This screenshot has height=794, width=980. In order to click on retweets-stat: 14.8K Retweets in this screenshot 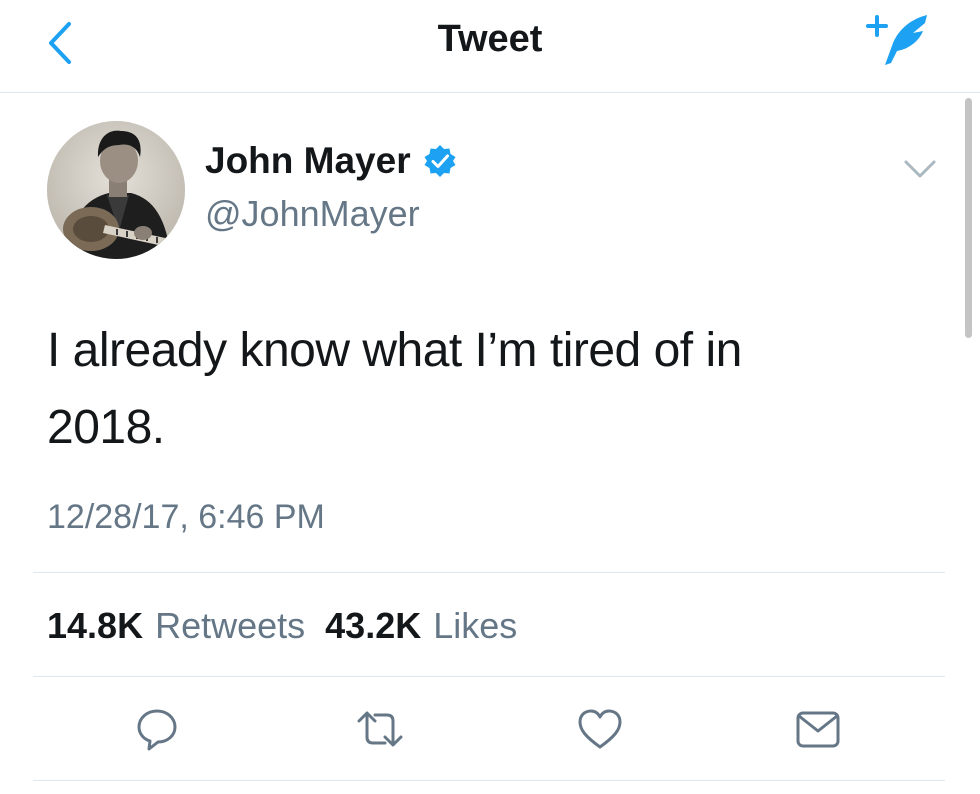, I will do `click(176, 626)`.